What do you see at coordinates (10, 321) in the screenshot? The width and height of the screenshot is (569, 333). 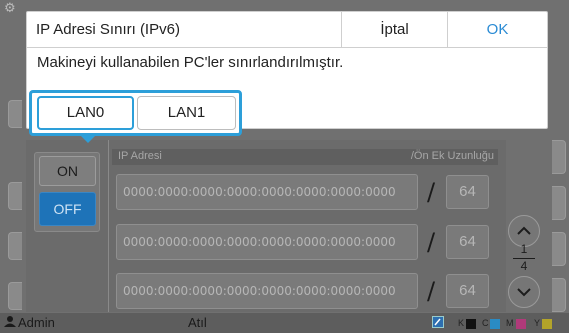 I see `user-icon` at bounding box center [10, 321].